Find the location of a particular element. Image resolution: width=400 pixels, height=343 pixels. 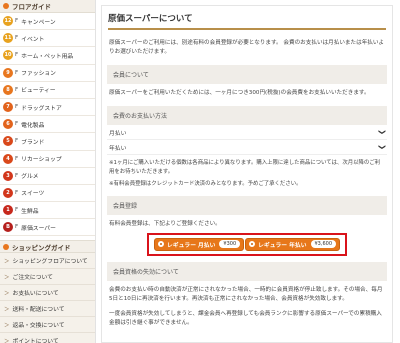

plan-label: レギュラー 月払い is located at coordinates (191, 245).